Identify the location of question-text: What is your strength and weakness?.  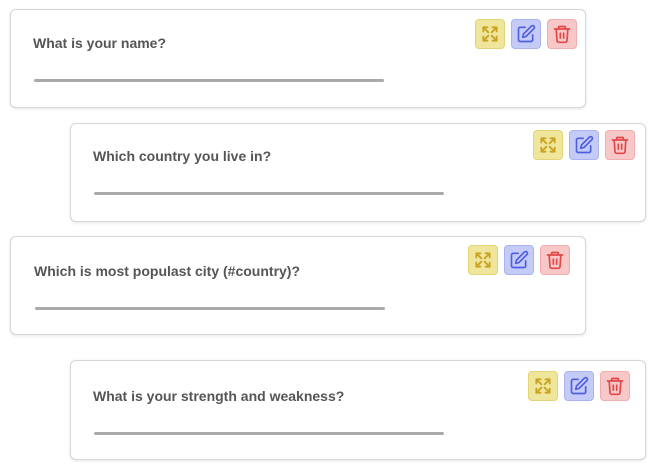
(219, 396).